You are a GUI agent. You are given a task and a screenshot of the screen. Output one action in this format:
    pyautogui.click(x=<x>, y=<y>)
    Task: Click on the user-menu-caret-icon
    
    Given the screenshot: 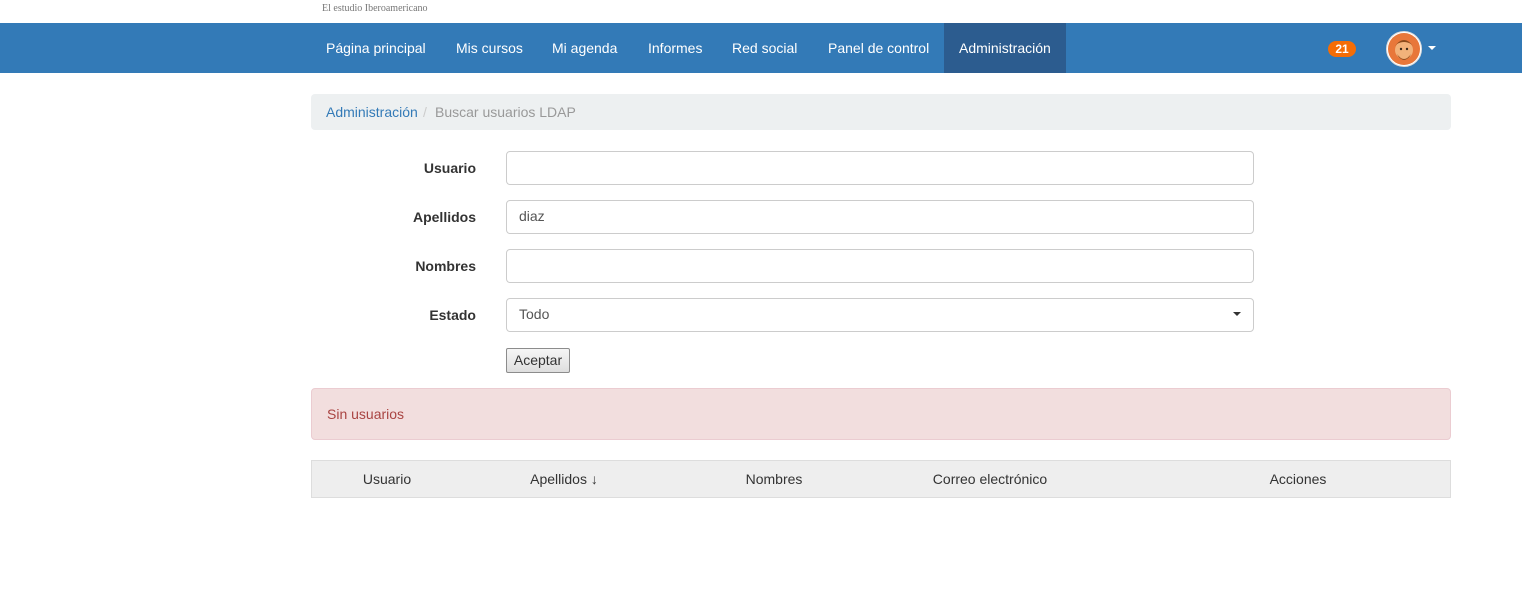 What is the action you would take?
    pyautogui.click(x=1432, y=48)
    